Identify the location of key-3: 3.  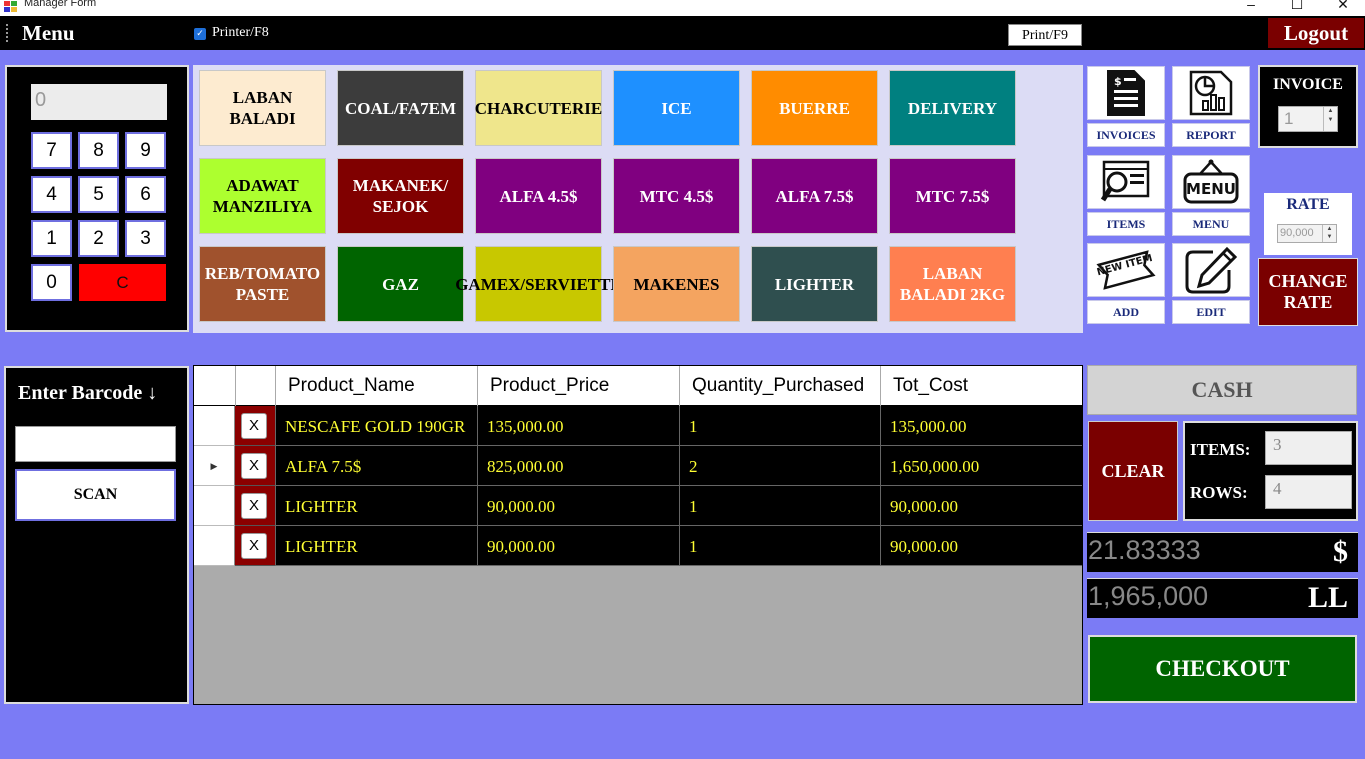
(145, 238).